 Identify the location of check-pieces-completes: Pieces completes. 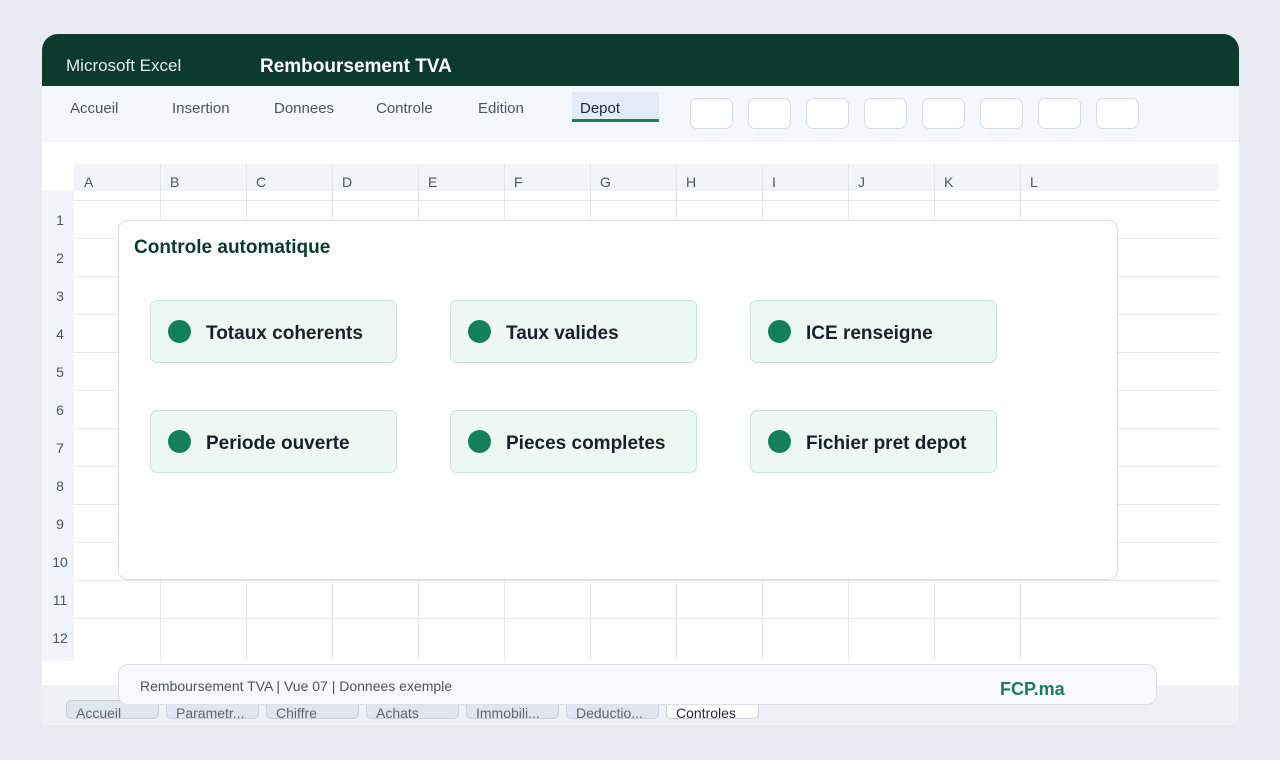
(573, 441).